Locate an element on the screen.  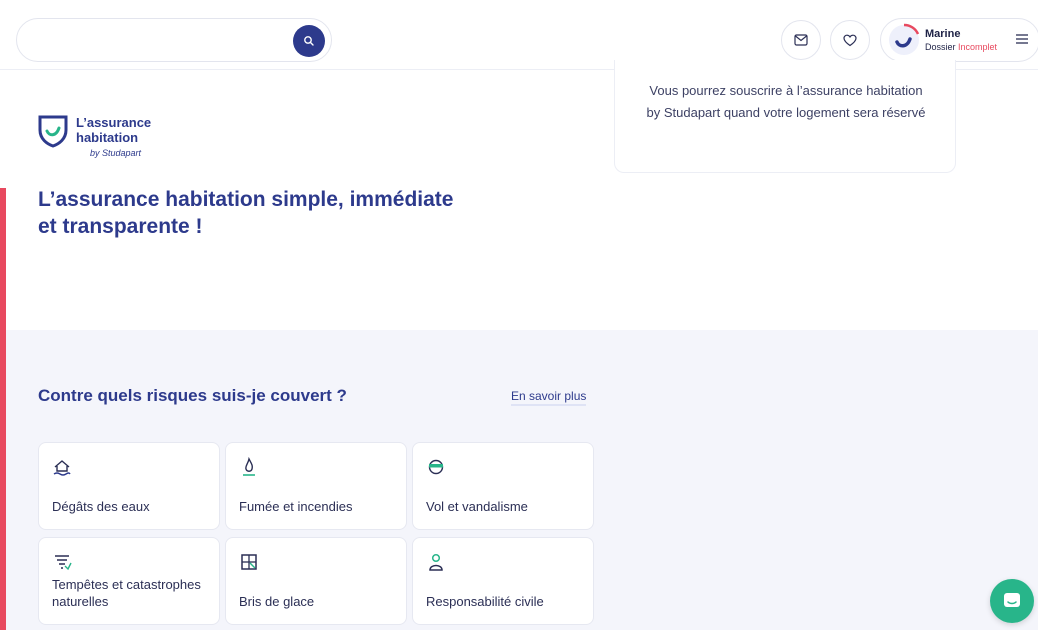
dossier-status-label: Dossier is located at coordinates (940, 47).